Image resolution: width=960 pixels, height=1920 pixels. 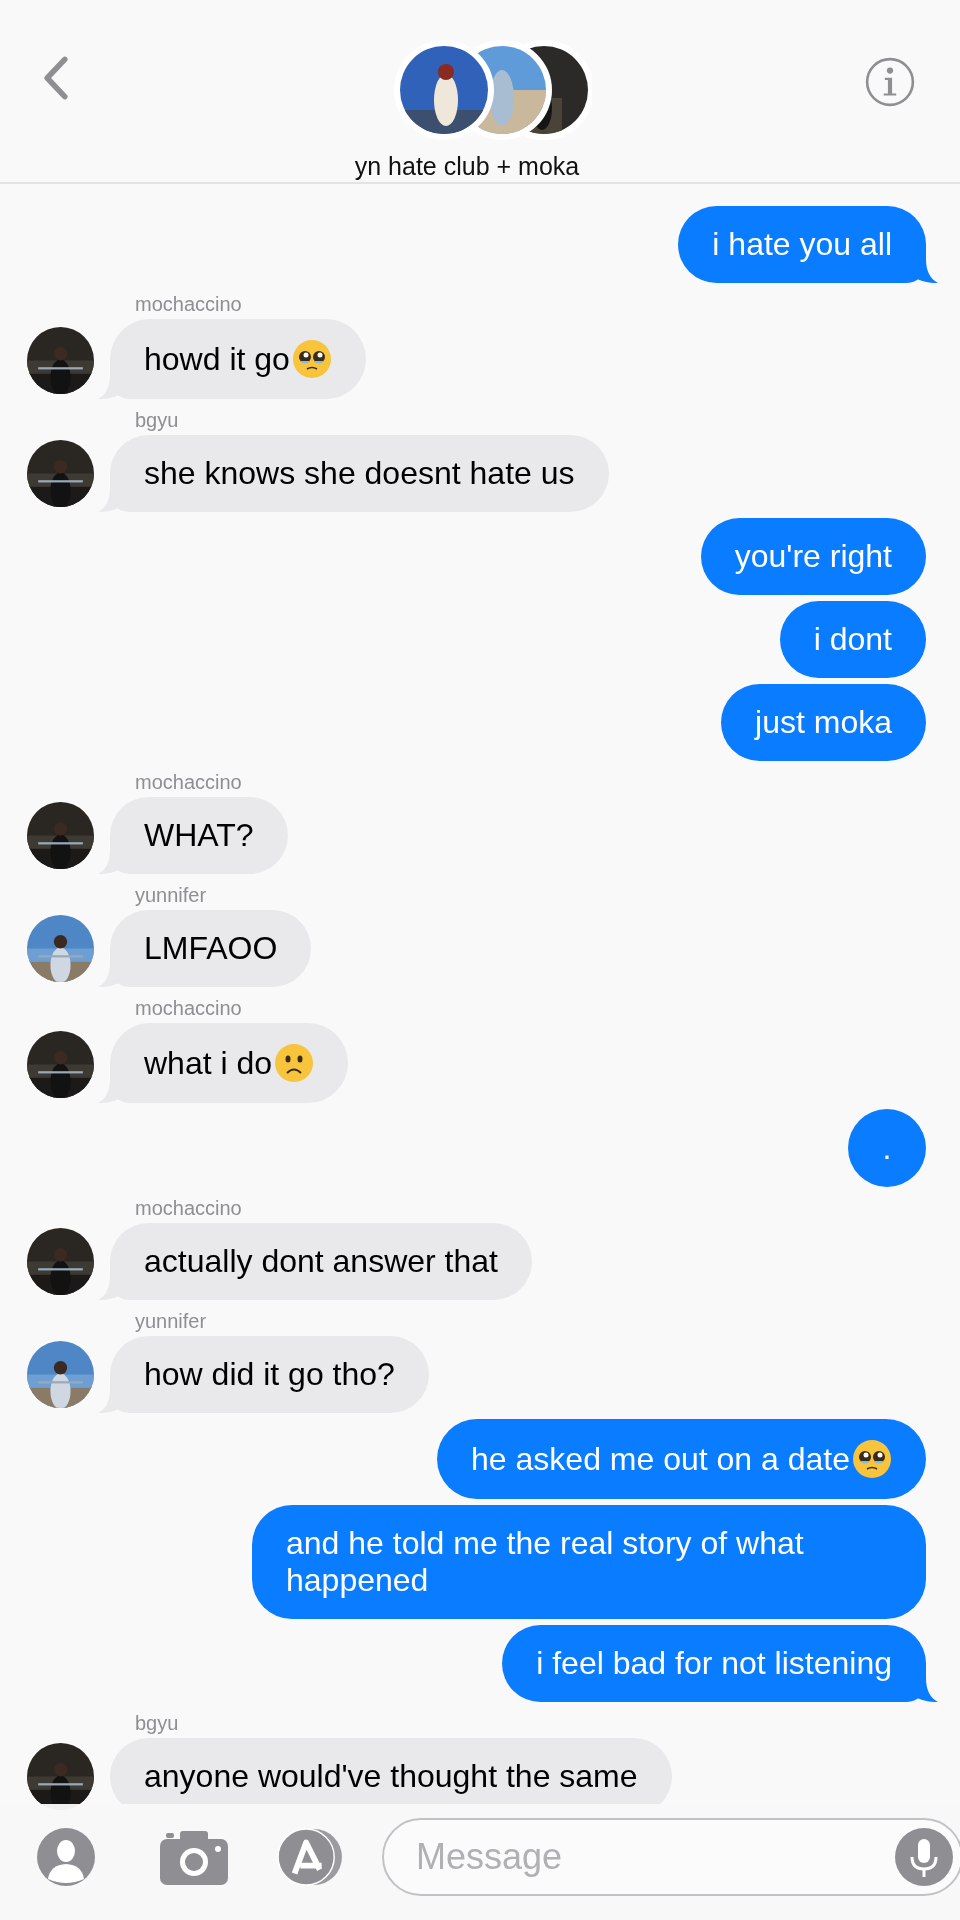 I want to click on message-text: ., so click(x=887, y=1148).